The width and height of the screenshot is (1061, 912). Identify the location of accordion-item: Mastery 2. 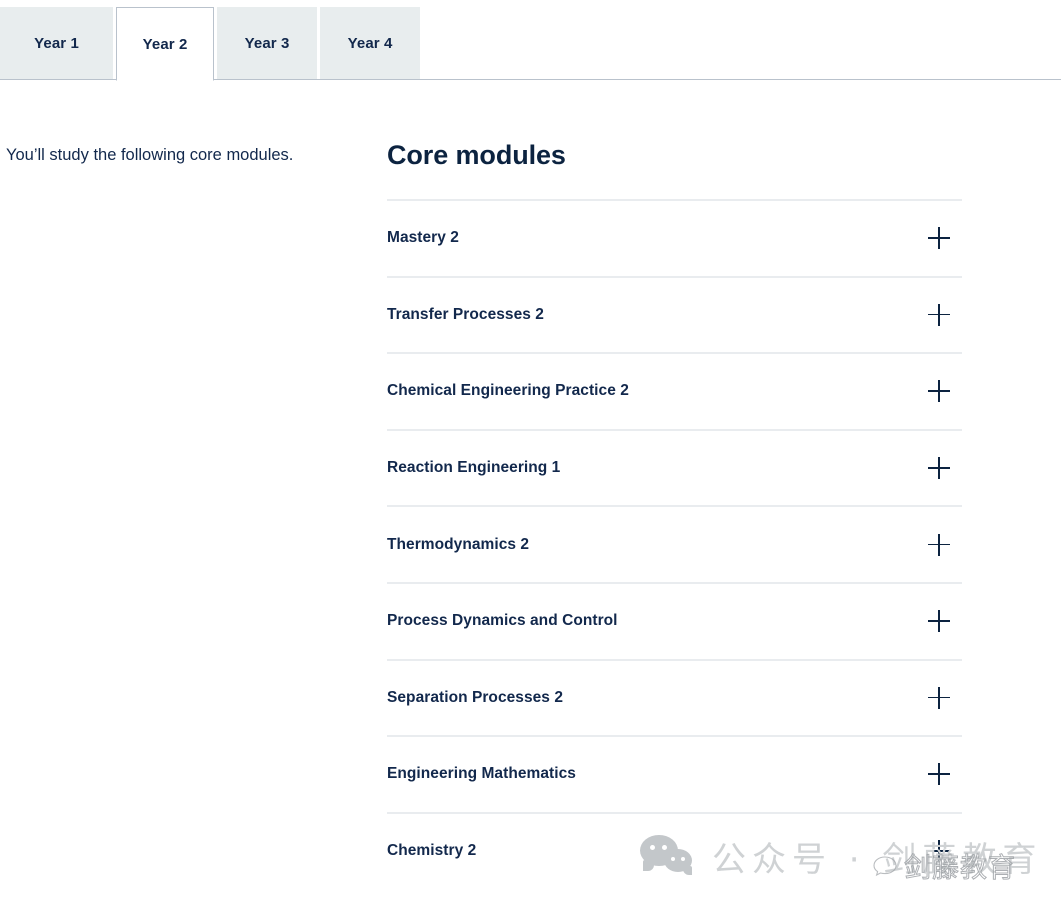
(674, 237).